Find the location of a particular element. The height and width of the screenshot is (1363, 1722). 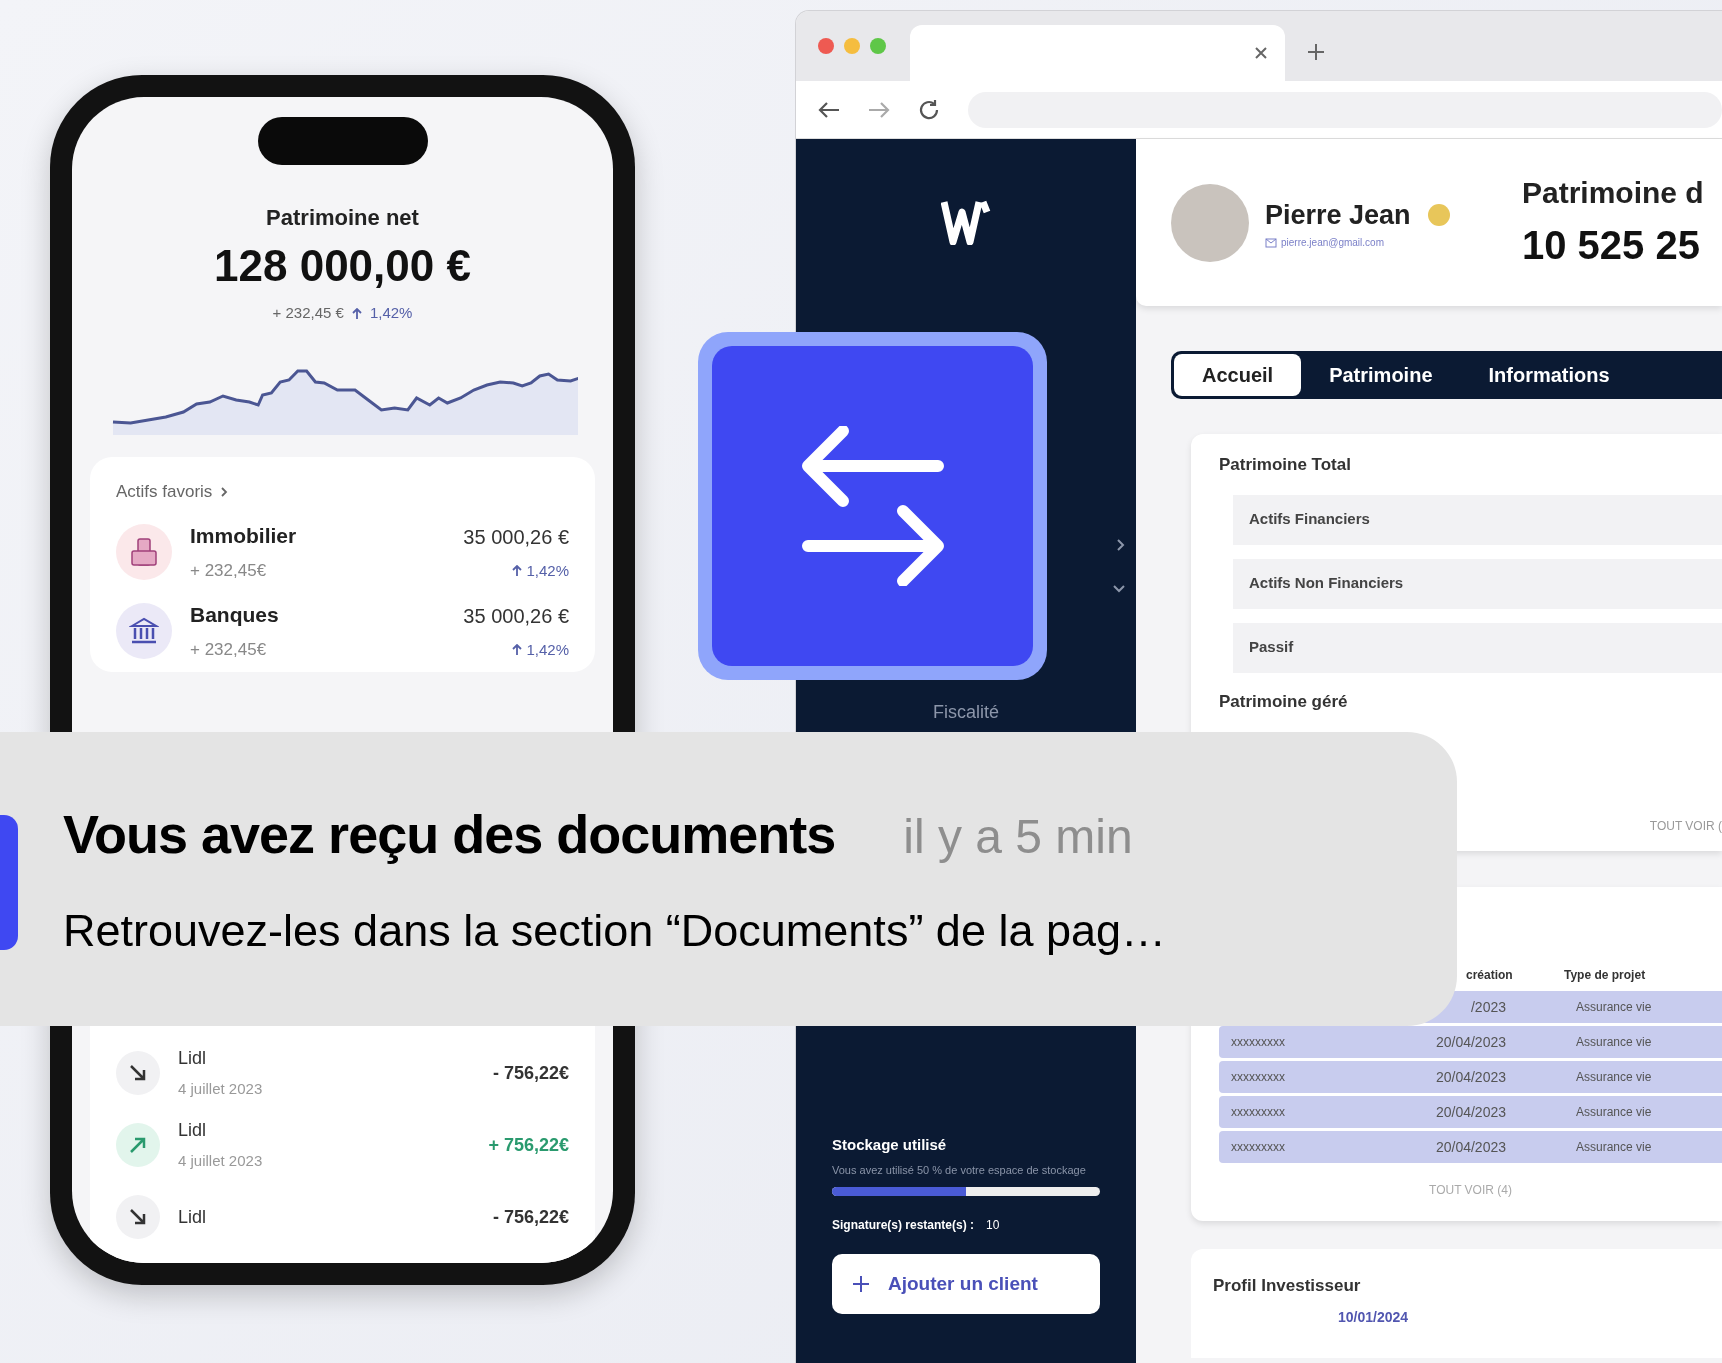

wealth-row: Passif is located at coordinates (1477, 647).